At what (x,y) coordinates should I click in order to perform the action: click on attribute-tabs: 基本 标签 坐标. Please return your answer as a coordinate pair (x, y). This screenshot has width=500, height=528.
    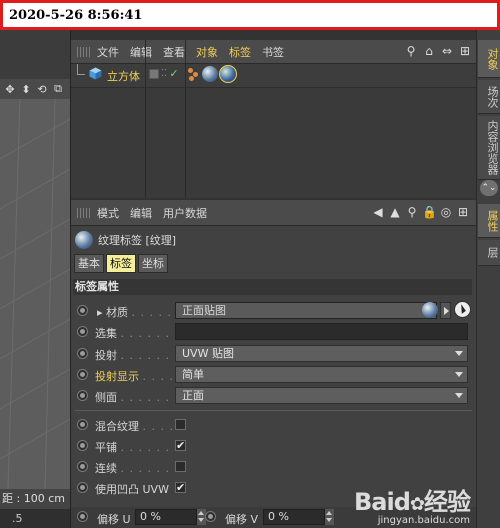
    Looking at the image, I should click on (121, 263).